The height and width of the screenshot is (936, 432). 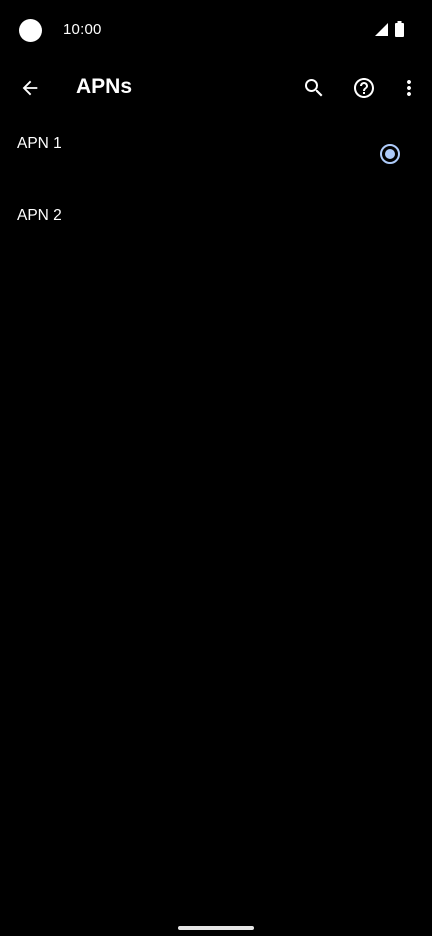 What do you see at coordinates (82, 29) in the screenshot?
I see `status-time: 10:00` at bounding box center [82, 29].